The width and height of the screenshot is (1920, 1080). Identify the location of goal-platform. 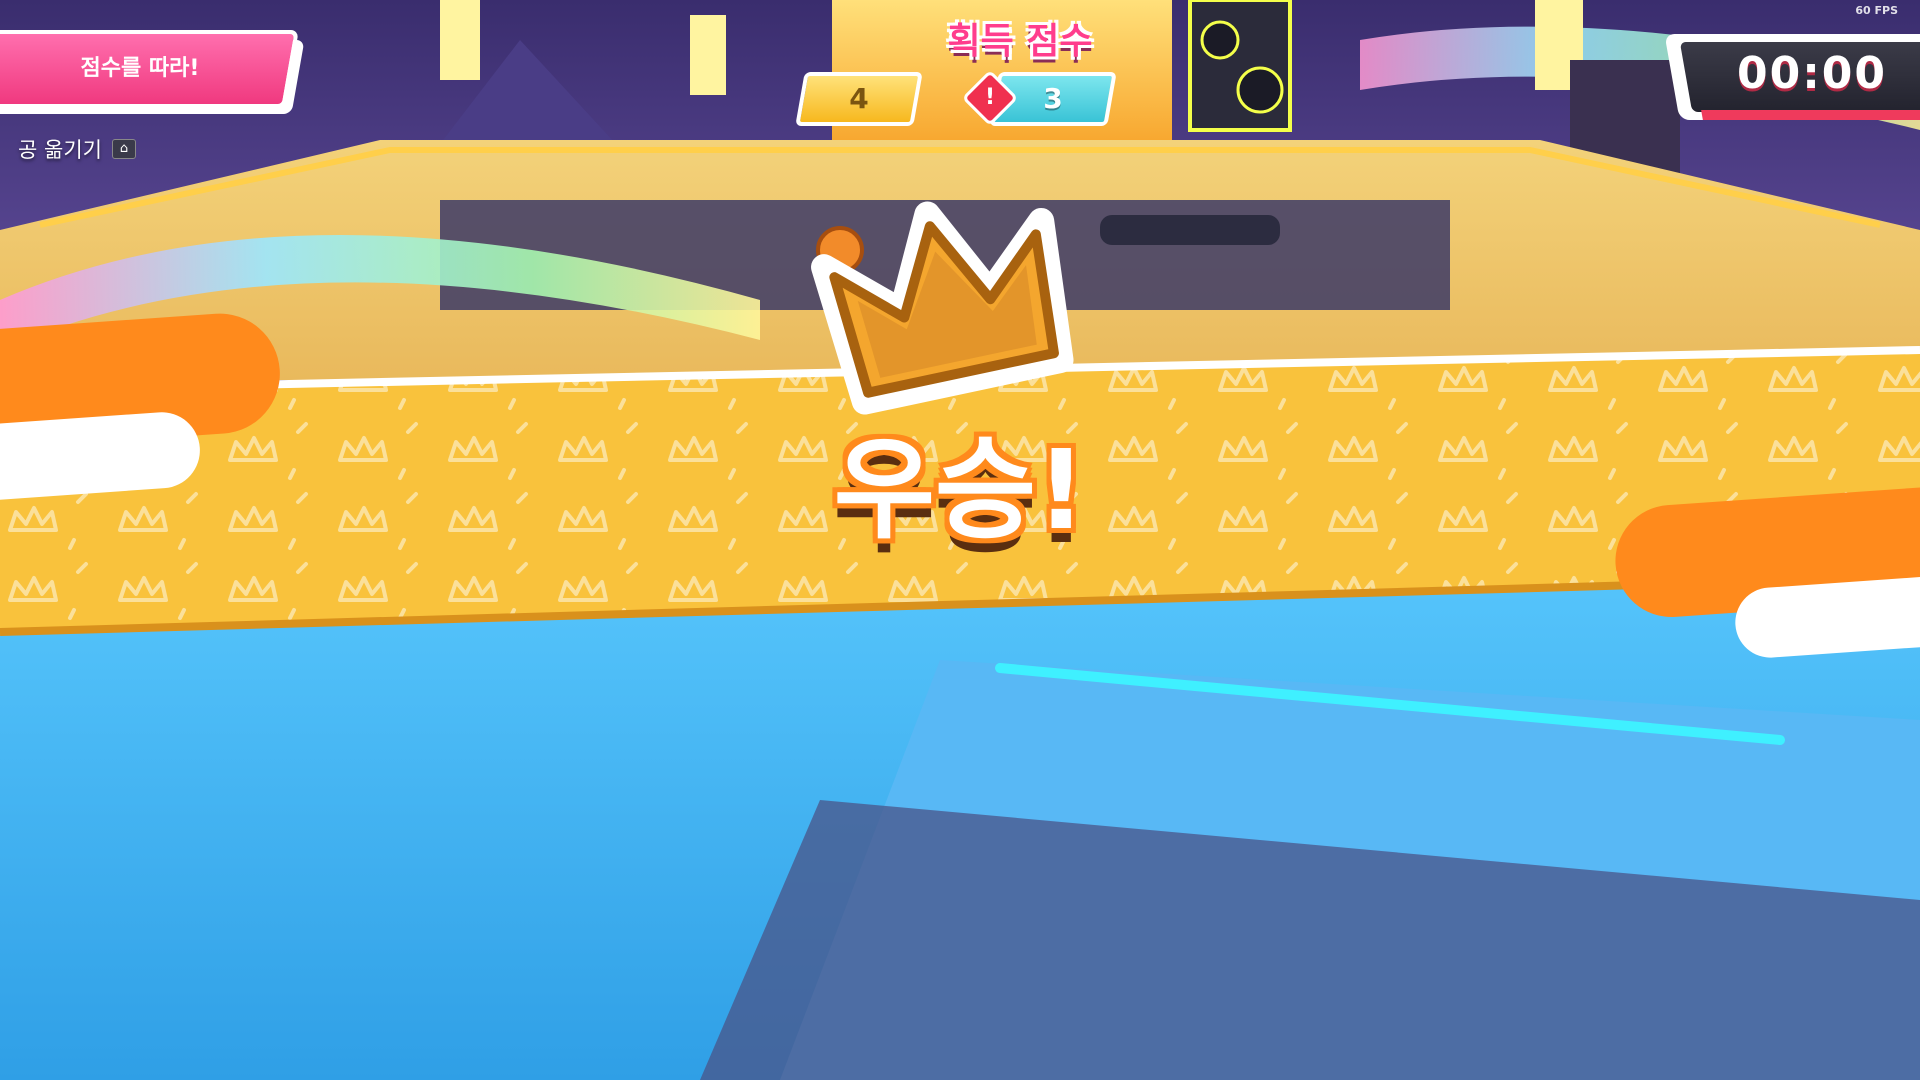
(1190, 230).